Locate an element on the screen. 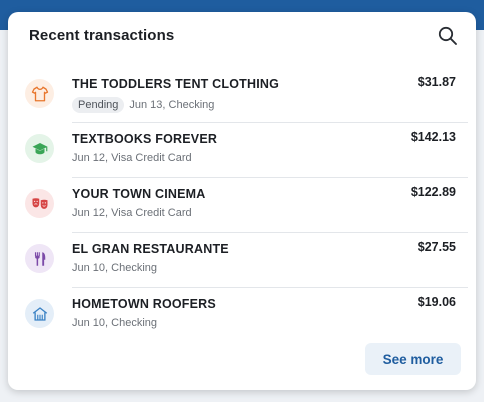 This screenshot has width=484, height=402. transaction-amount: $19.06 is located at coordinates (436, 302).